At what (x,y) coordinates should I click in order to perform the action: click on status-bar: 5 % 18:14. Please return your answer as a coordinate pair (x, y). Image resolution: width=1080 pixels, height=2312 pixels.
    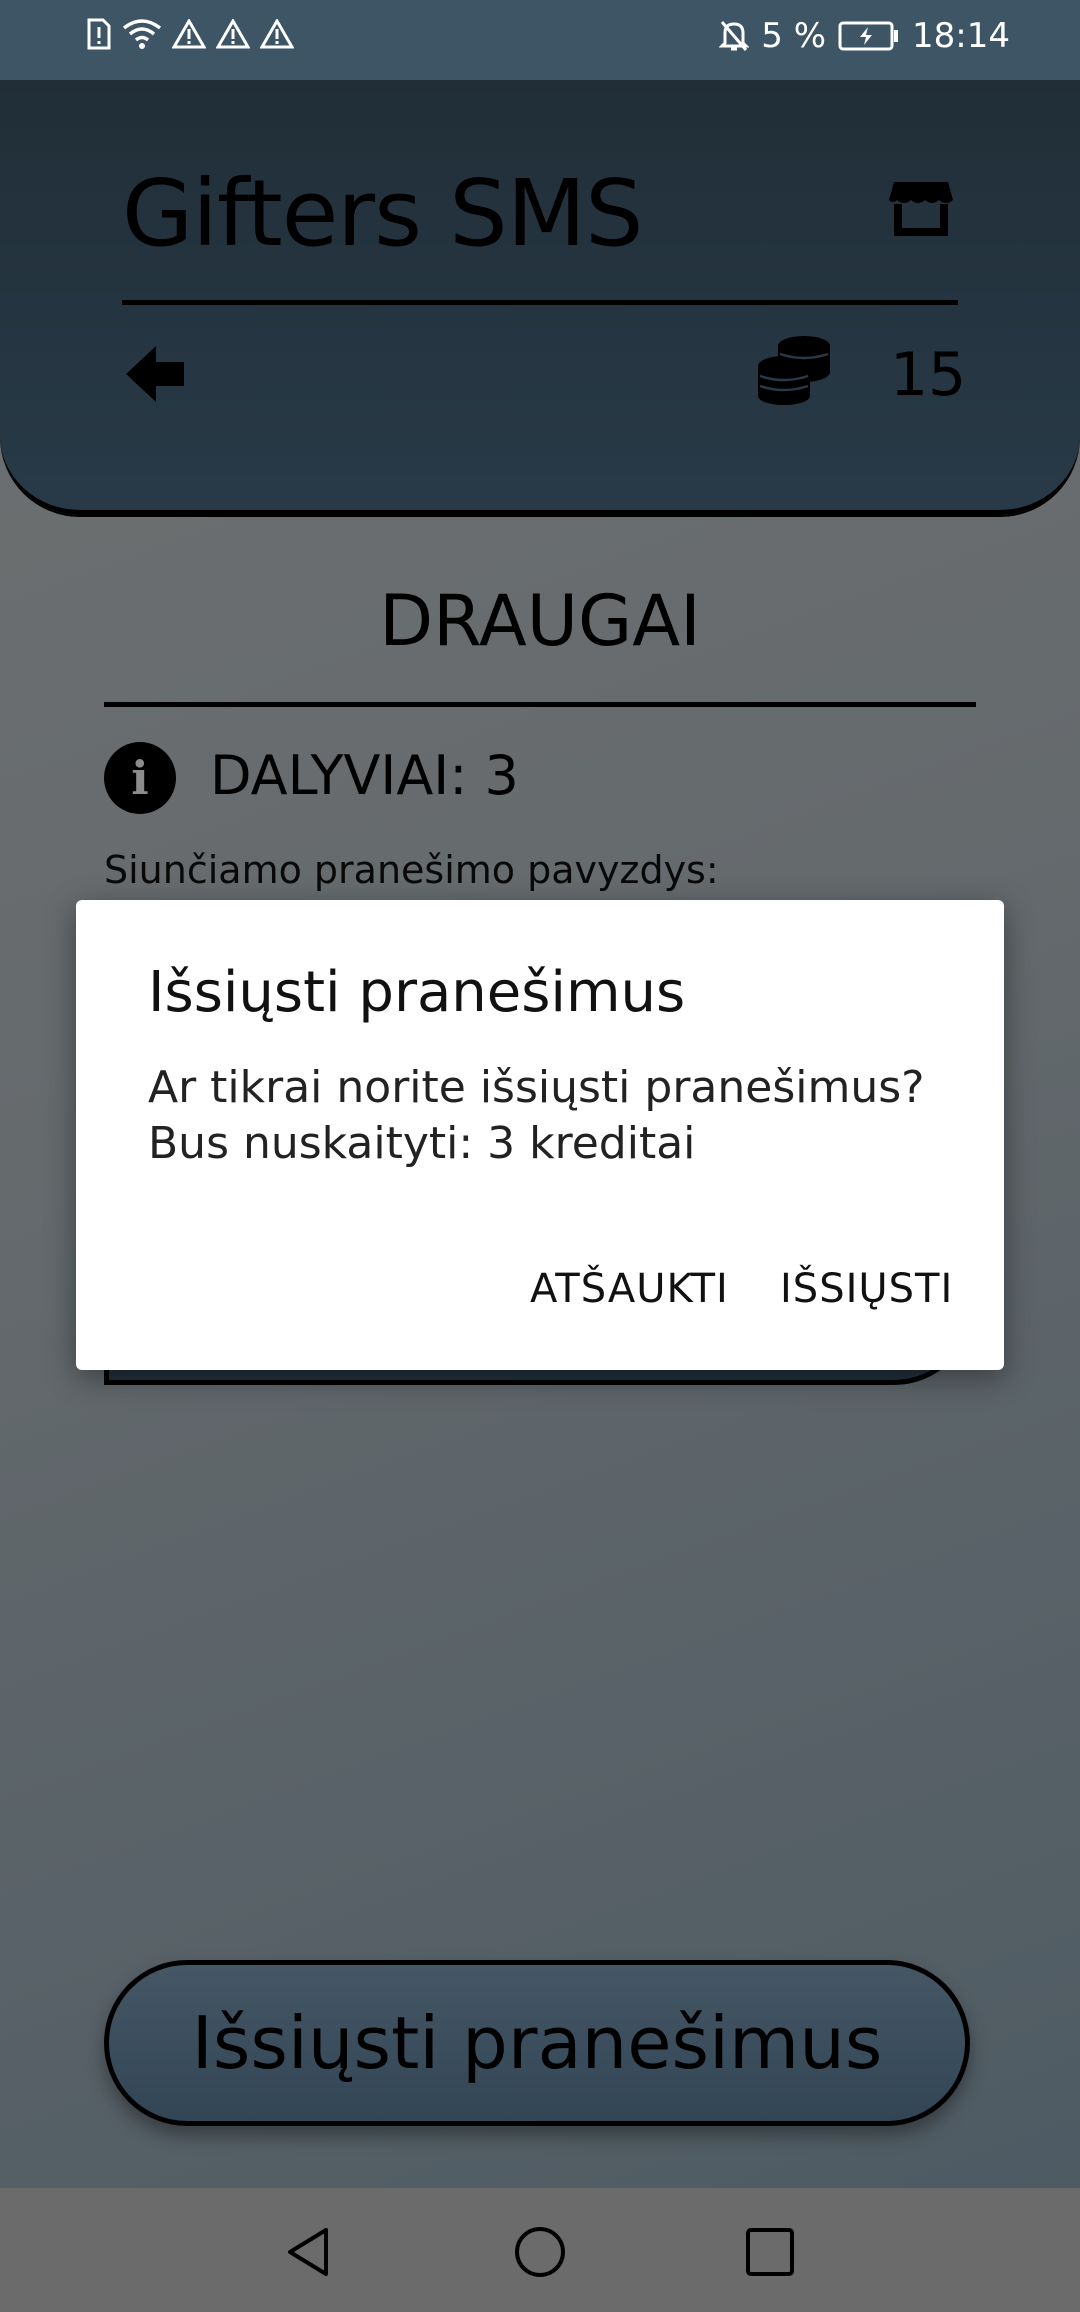
    Looking at the image, I should click on (540, 40).